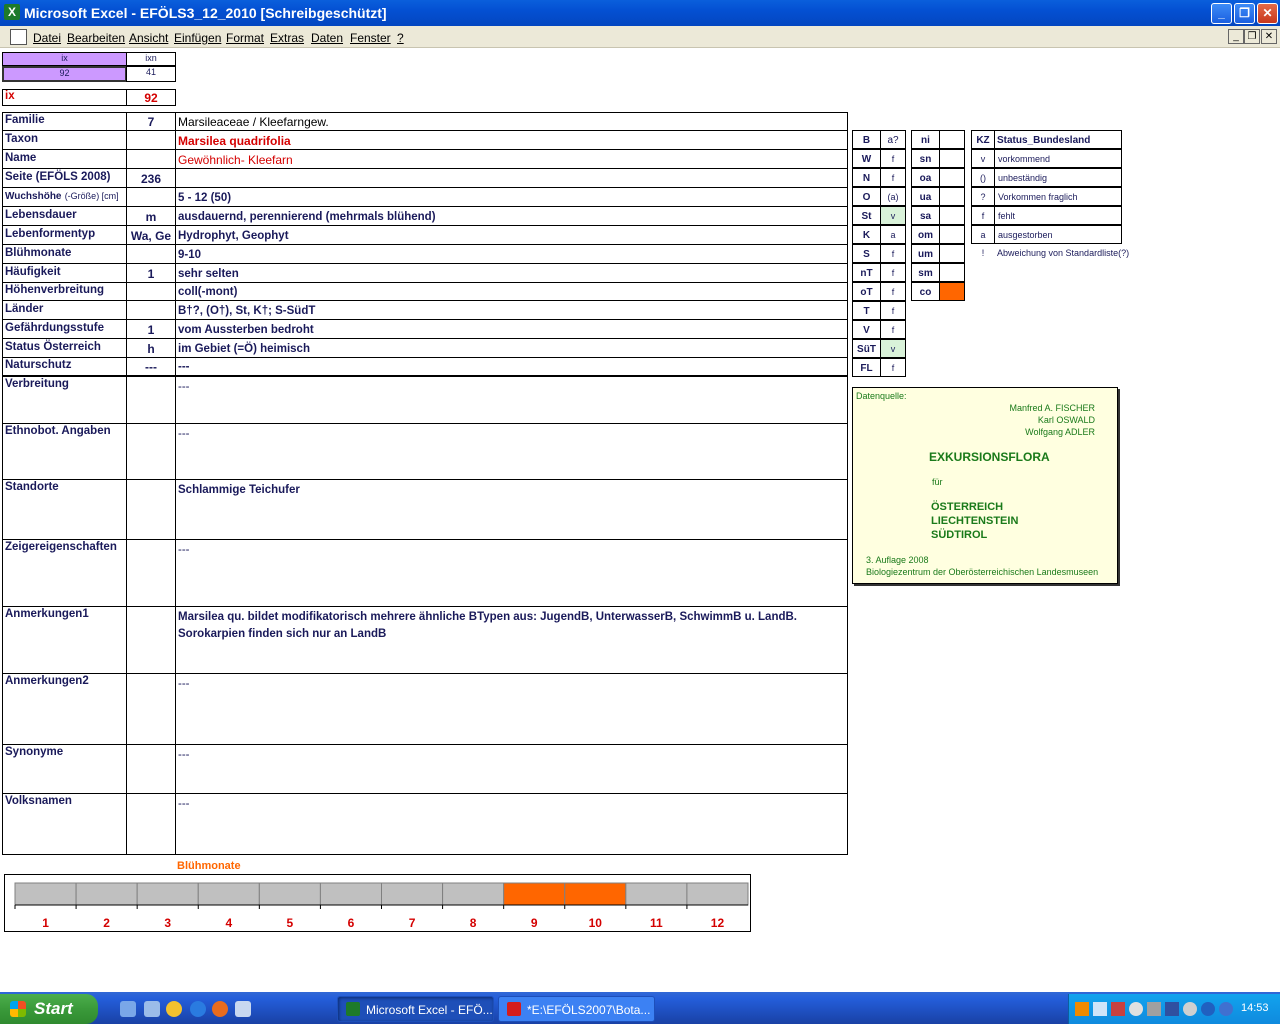 This screenshot has width=1280, height=1024. Describe the element at coordinates (151, 329) in the screenshot. I see `row-code-11: 1` at that location.